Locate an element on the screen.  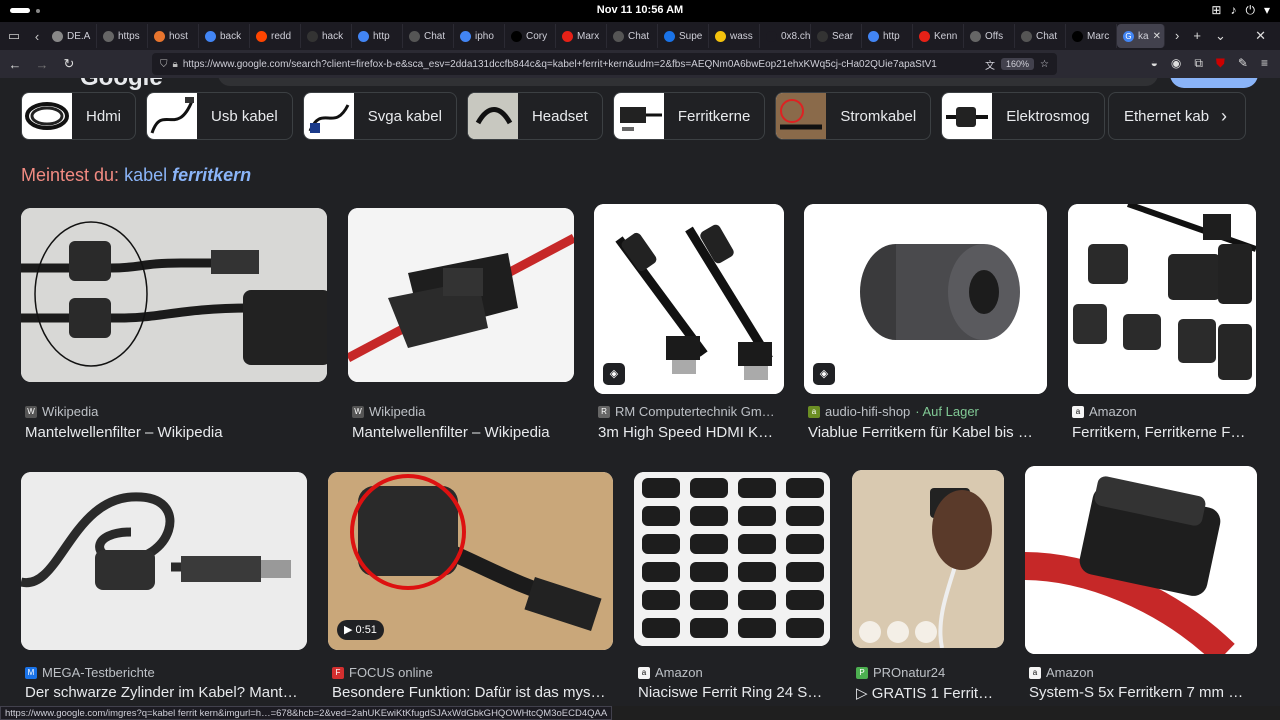
tab: Kenn is located at coordinates (938, 36).